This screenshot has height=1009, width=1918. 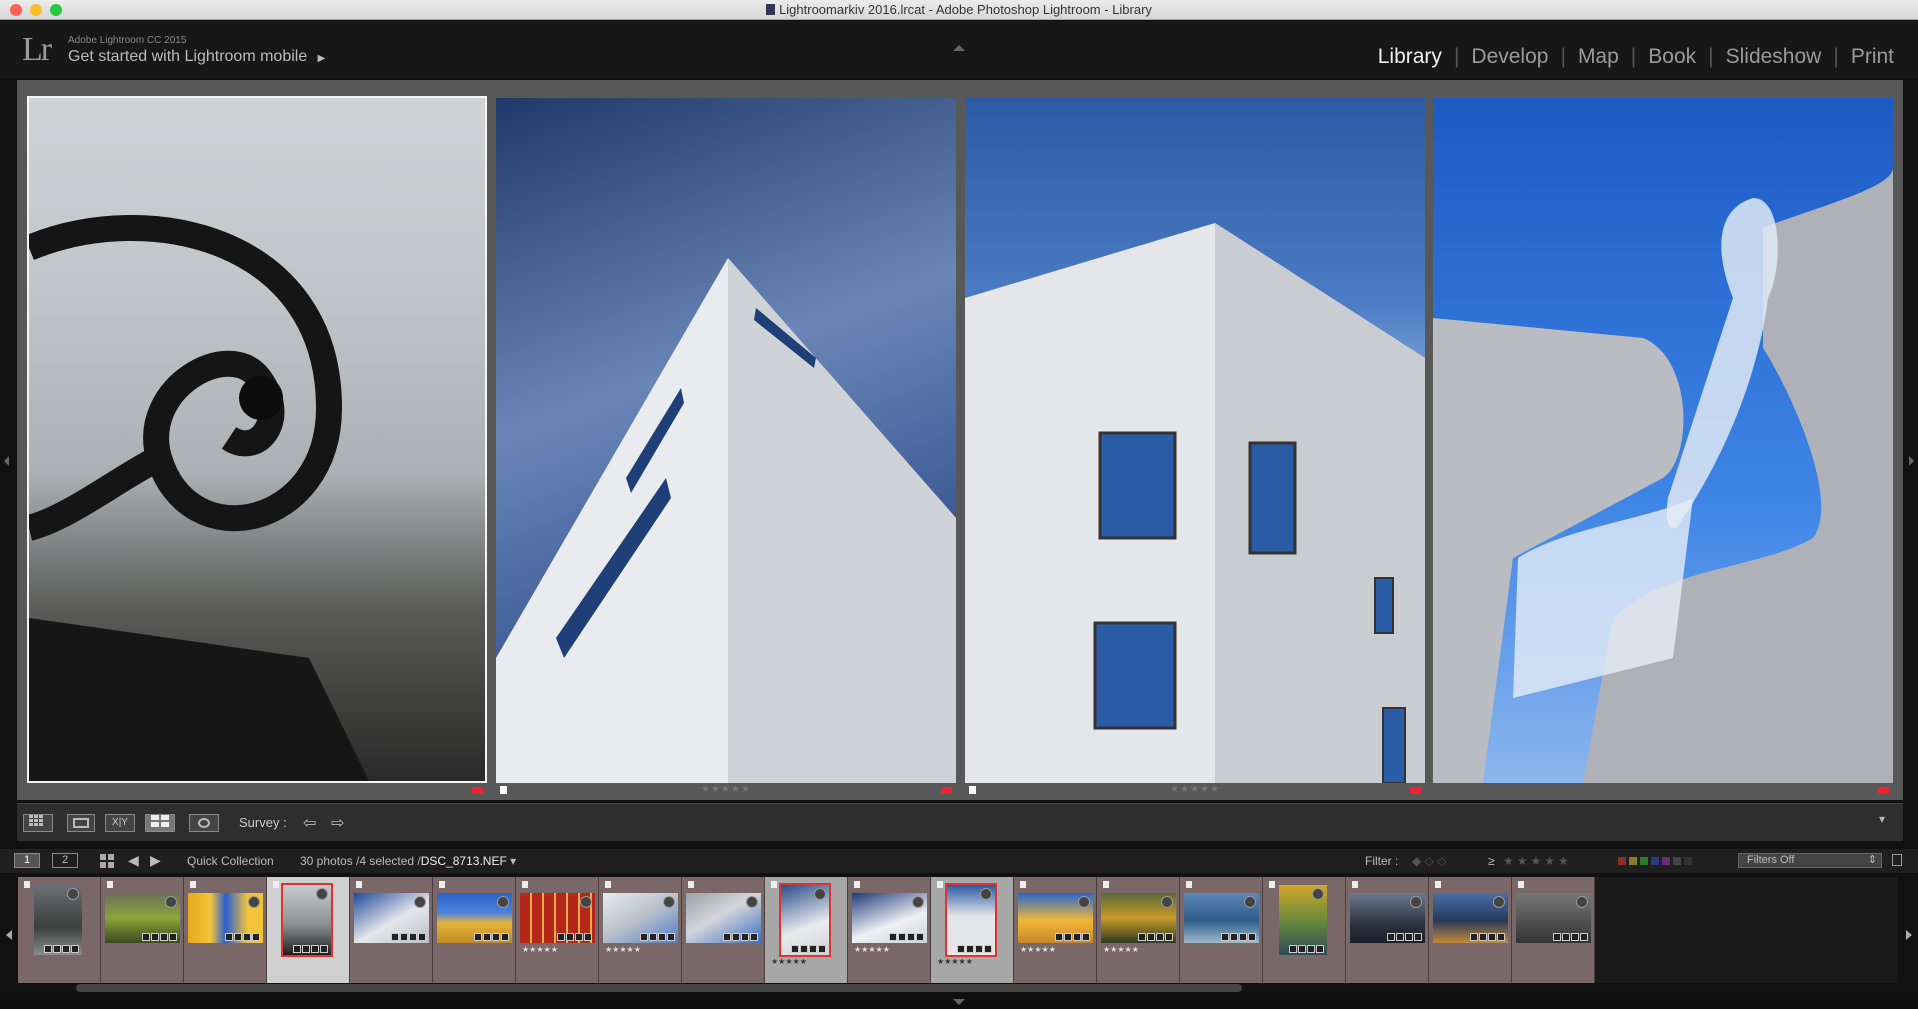 I want to click on close-window-button, so click(x=16, y=10).